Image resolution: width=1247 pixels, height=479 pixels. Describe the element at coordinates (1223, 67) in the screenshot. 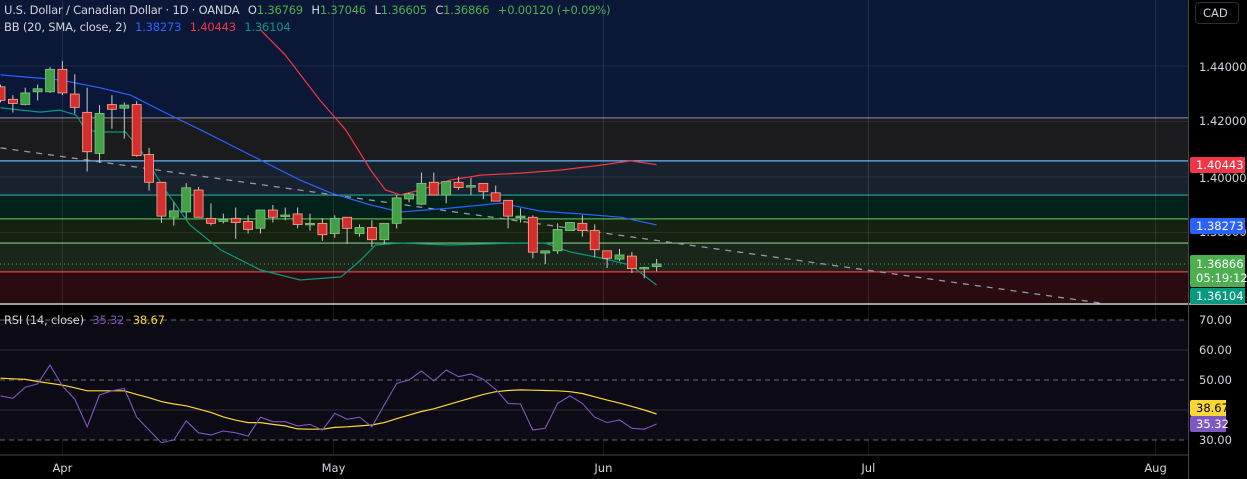

I see `price-tick: 1.44000` at that location.